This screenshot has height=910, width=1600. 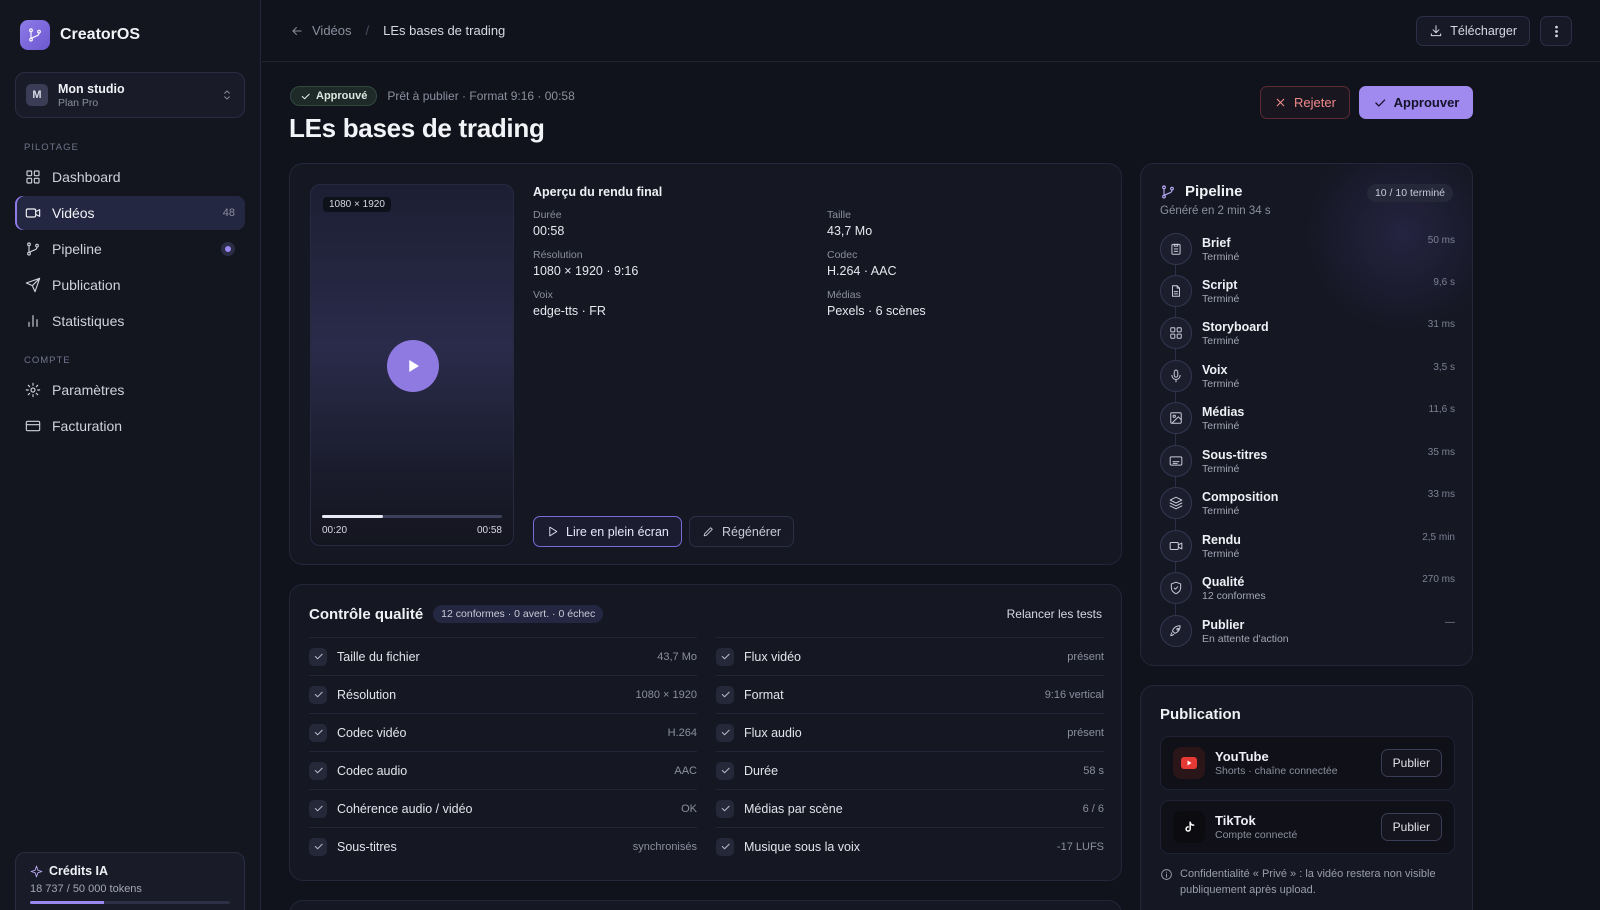 I want to click on more-menu-button, so click(x=1556, y=31).